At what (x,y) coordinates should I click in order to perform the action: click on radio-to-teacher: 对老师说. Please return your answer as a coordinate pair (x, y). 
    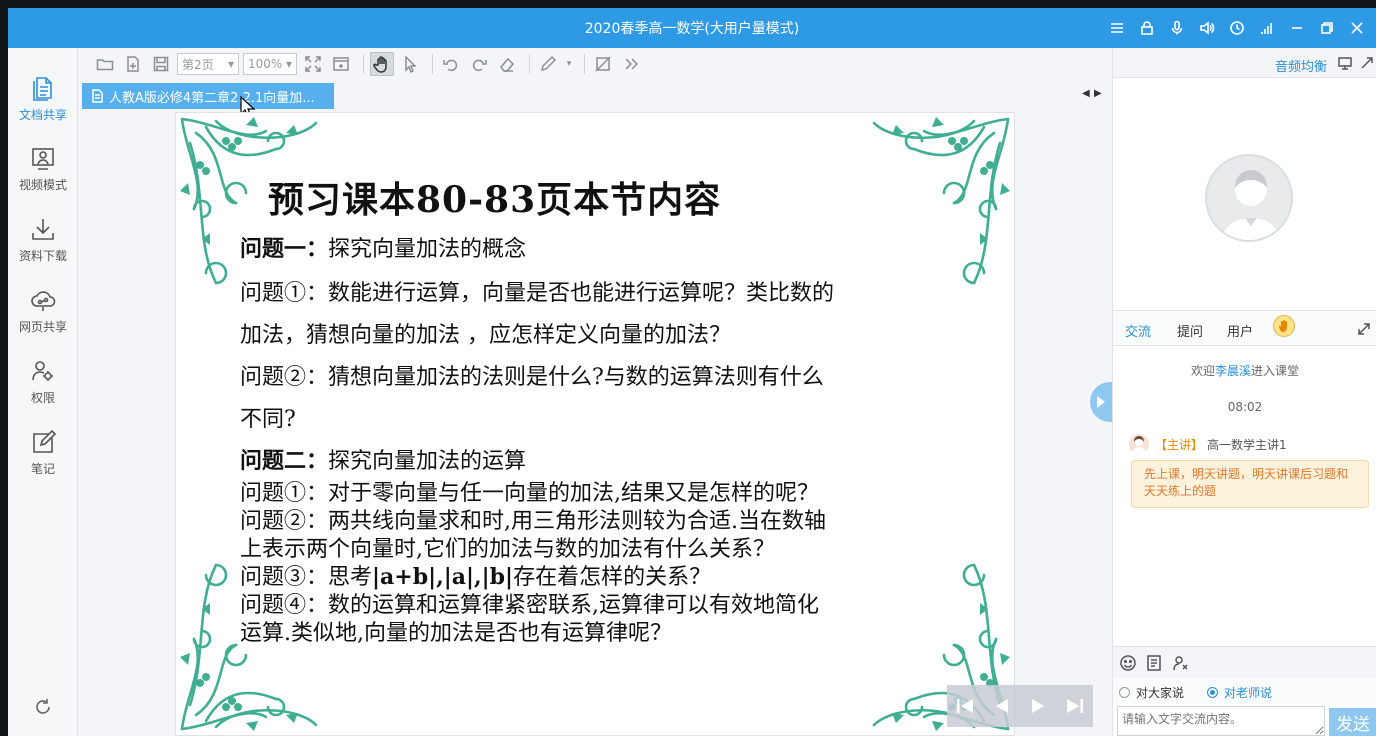
    Looking at the image, I should click on (1239, 692).